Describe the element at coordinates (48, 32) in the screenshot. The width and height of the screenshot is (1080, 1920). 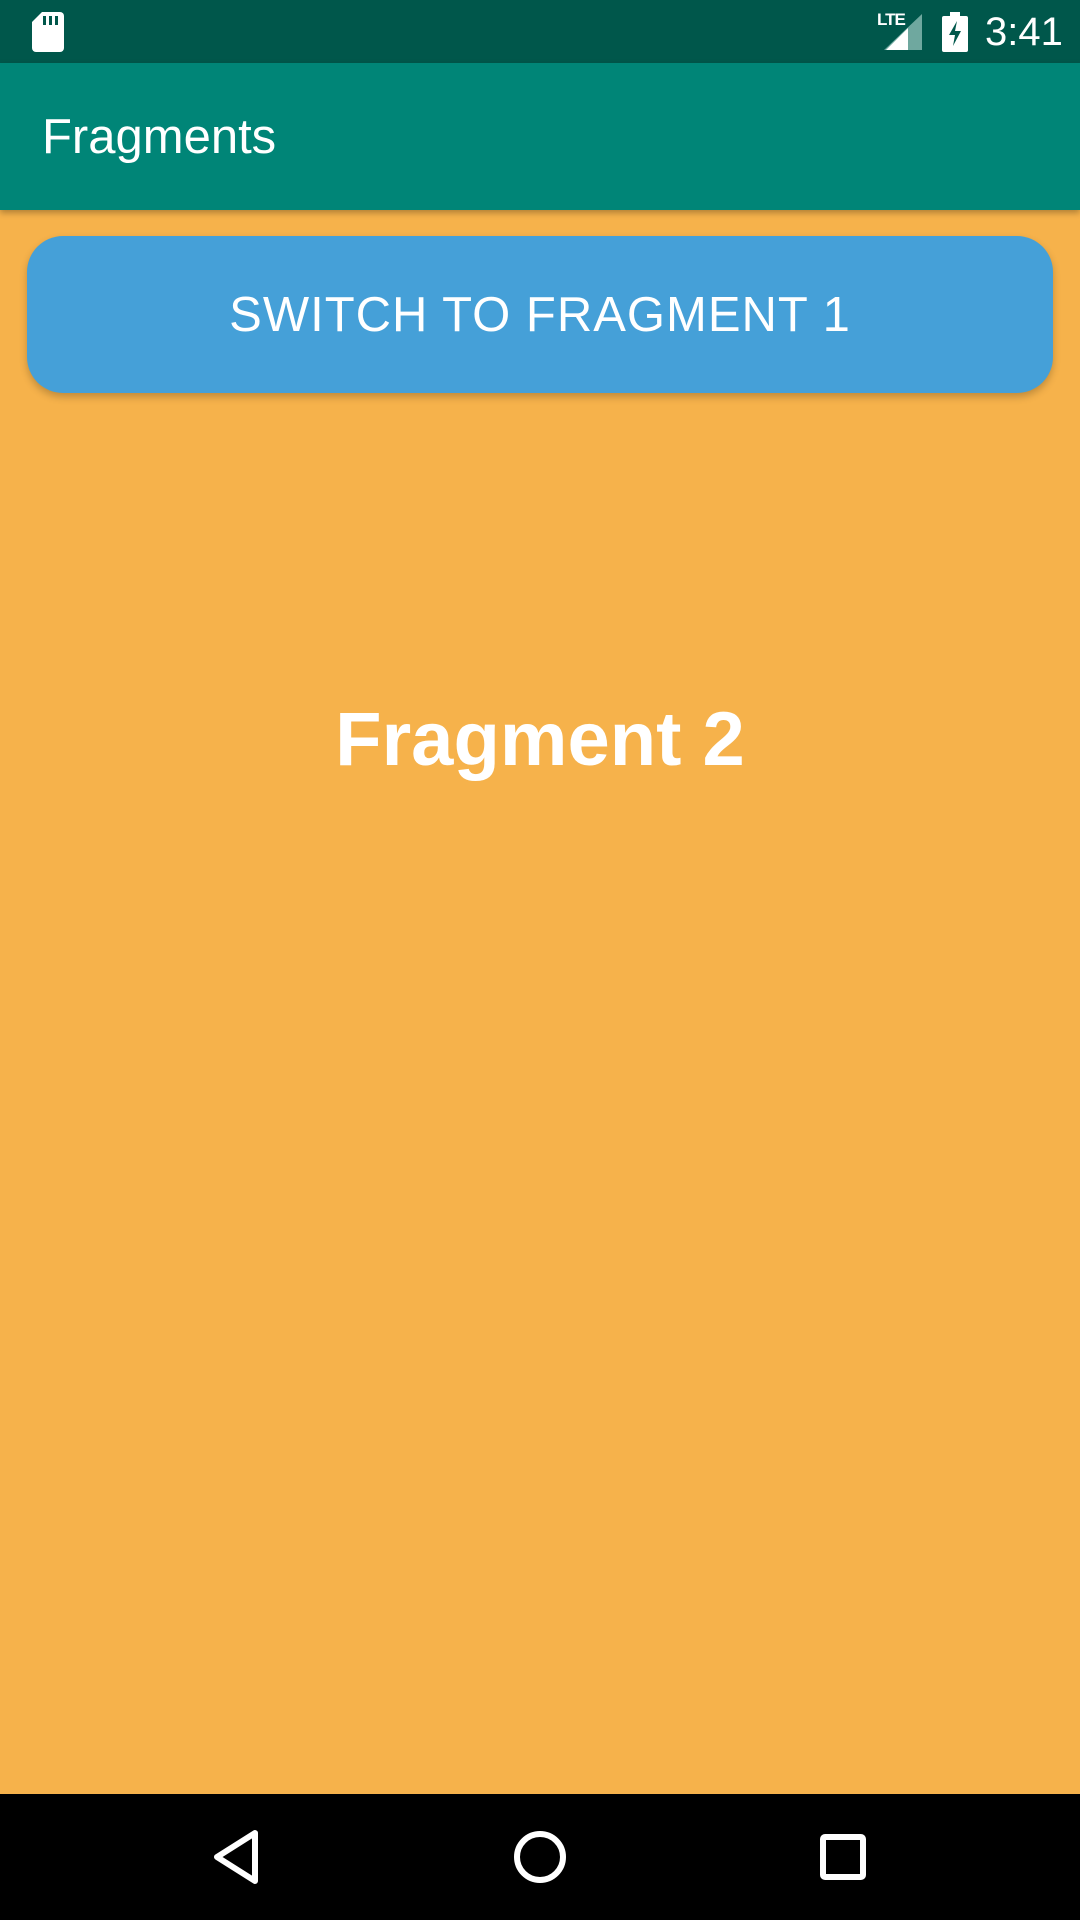
I see `sd-card-icon` at that location.